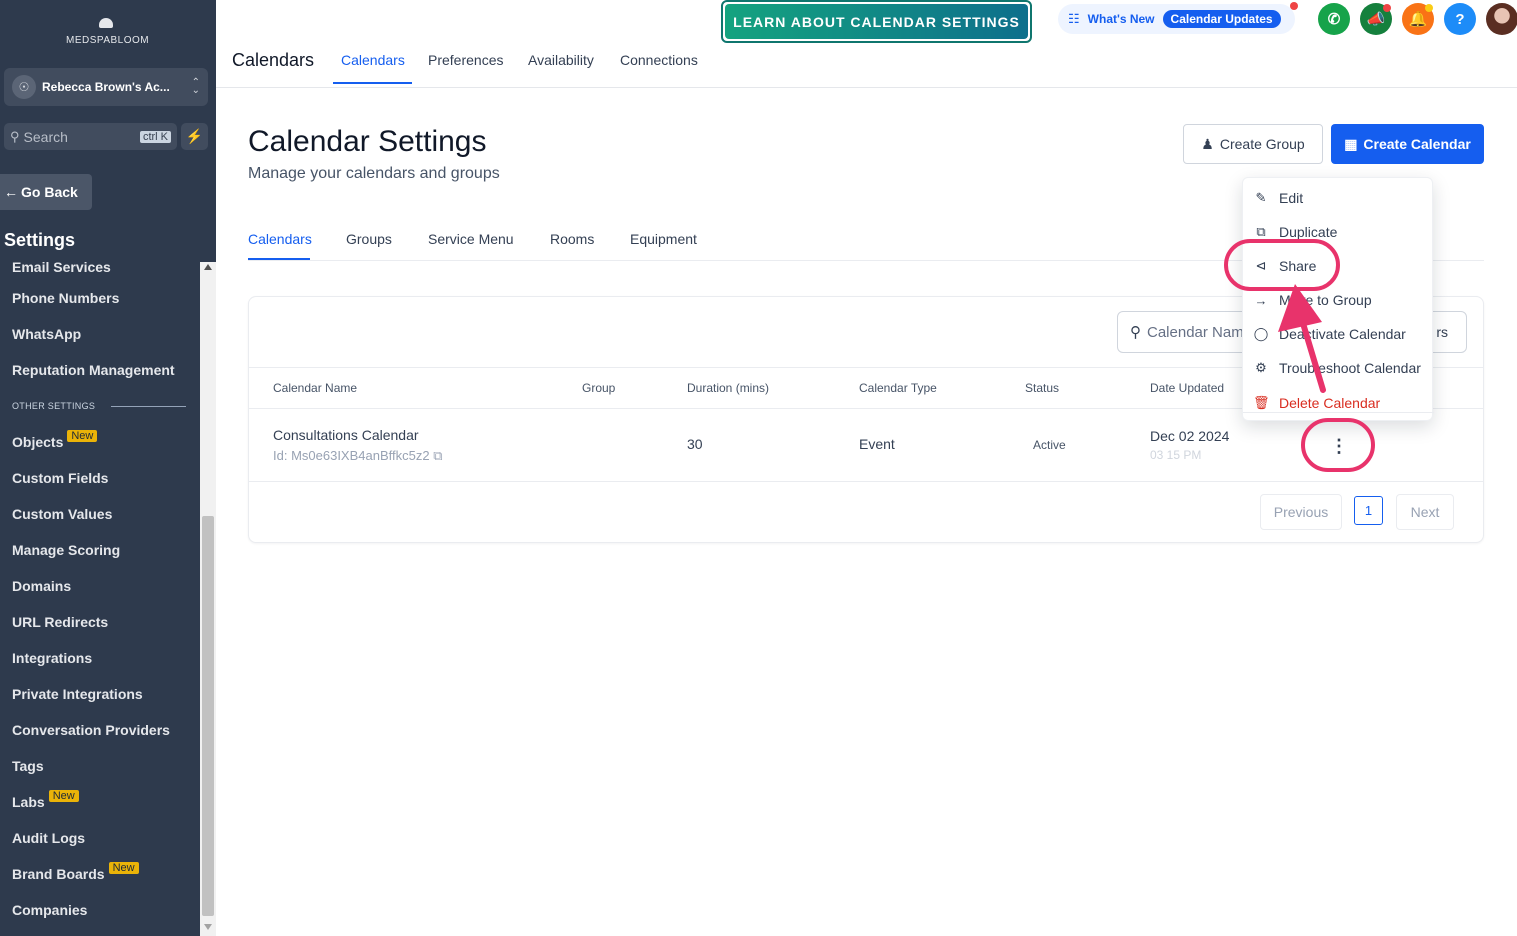 The width and height of the screenshot is (1517, 936). I want to click on sidebar-item-objects: Objects New, so click(100, 442).